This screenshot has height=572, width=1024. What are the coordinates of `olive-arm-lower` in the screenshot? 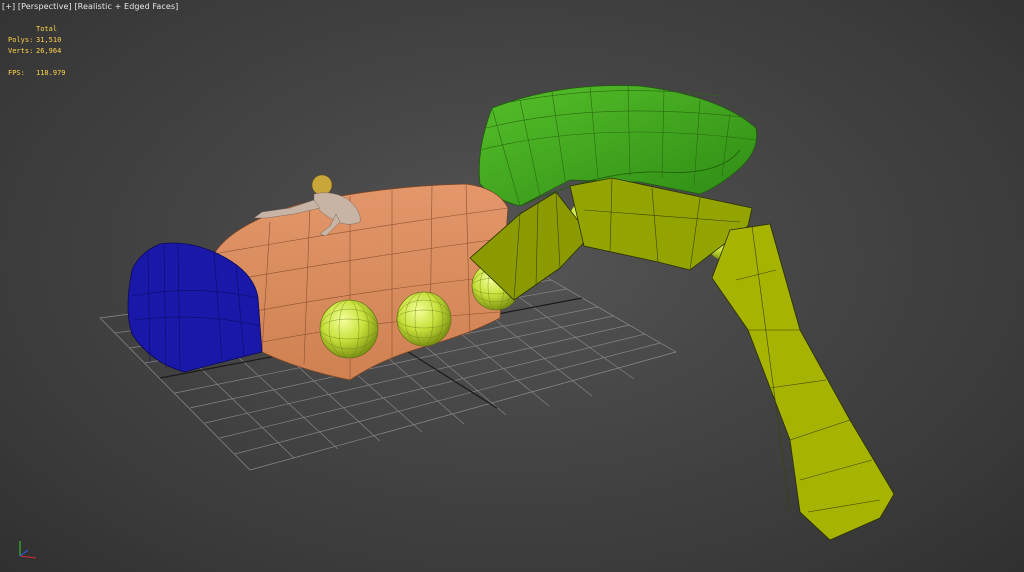 It's located at (803, 382).